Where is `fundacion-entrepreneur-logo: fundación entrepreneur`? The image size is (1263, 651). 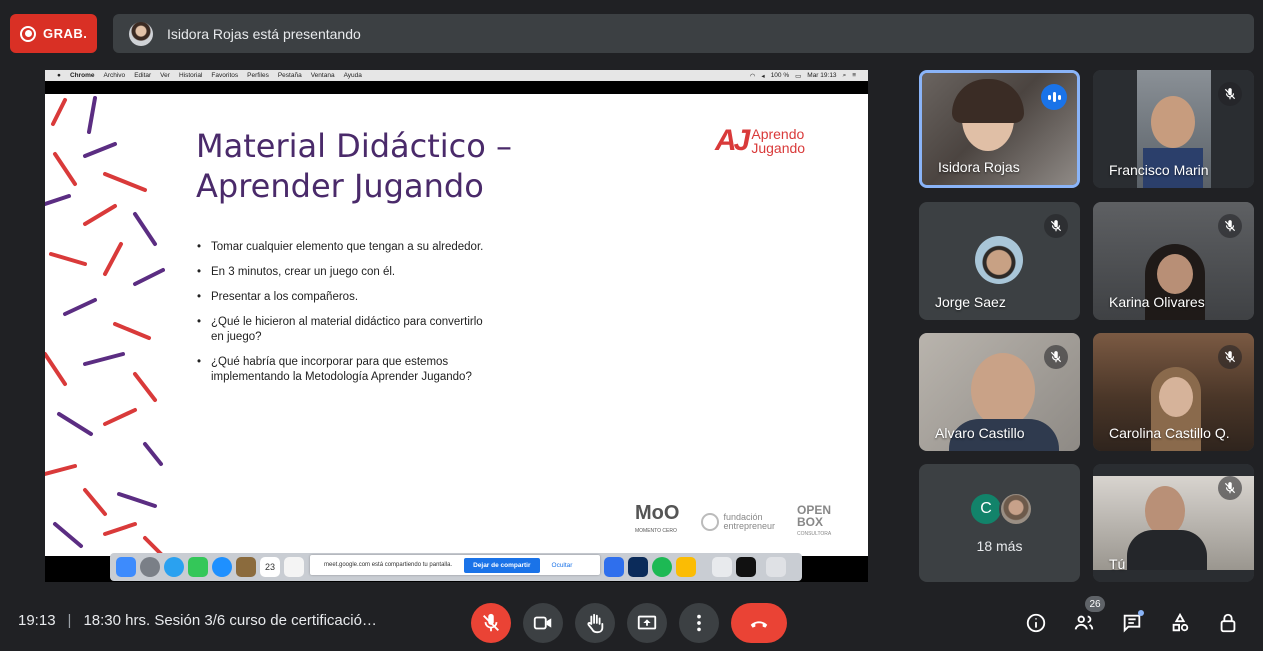
fundacion-entrepreneur-logo: fundación entrepreneur is located at coordinates (738, 522).